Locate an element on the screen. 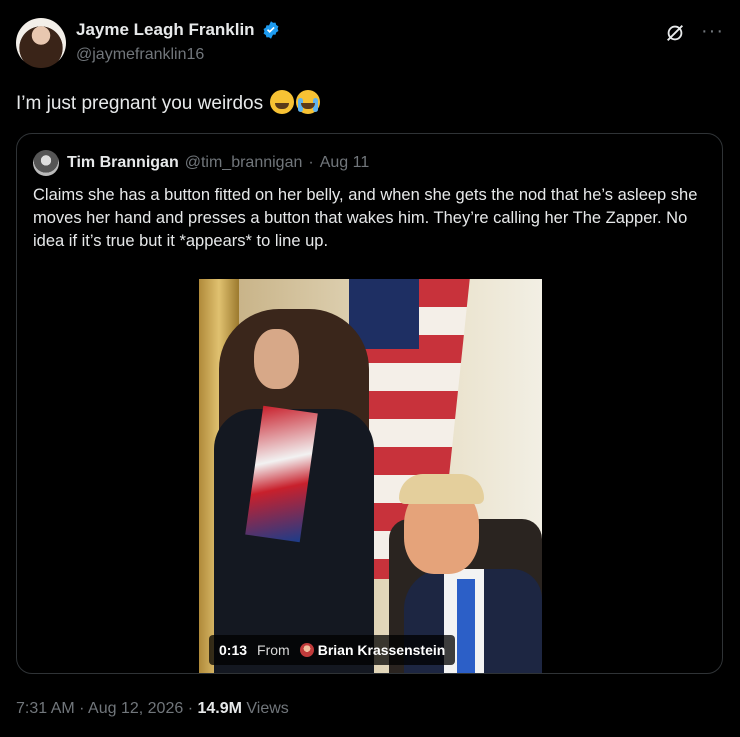 The image size is (740, 737). quoted-author-avatar is located at coordinates (46, 163).